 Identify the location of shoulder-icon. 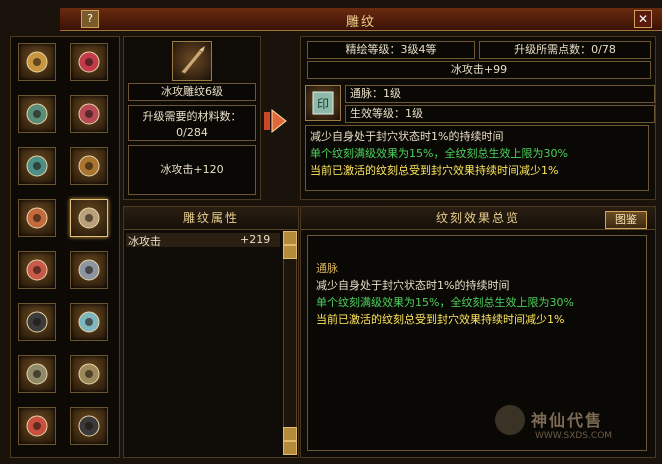
(37, 218).